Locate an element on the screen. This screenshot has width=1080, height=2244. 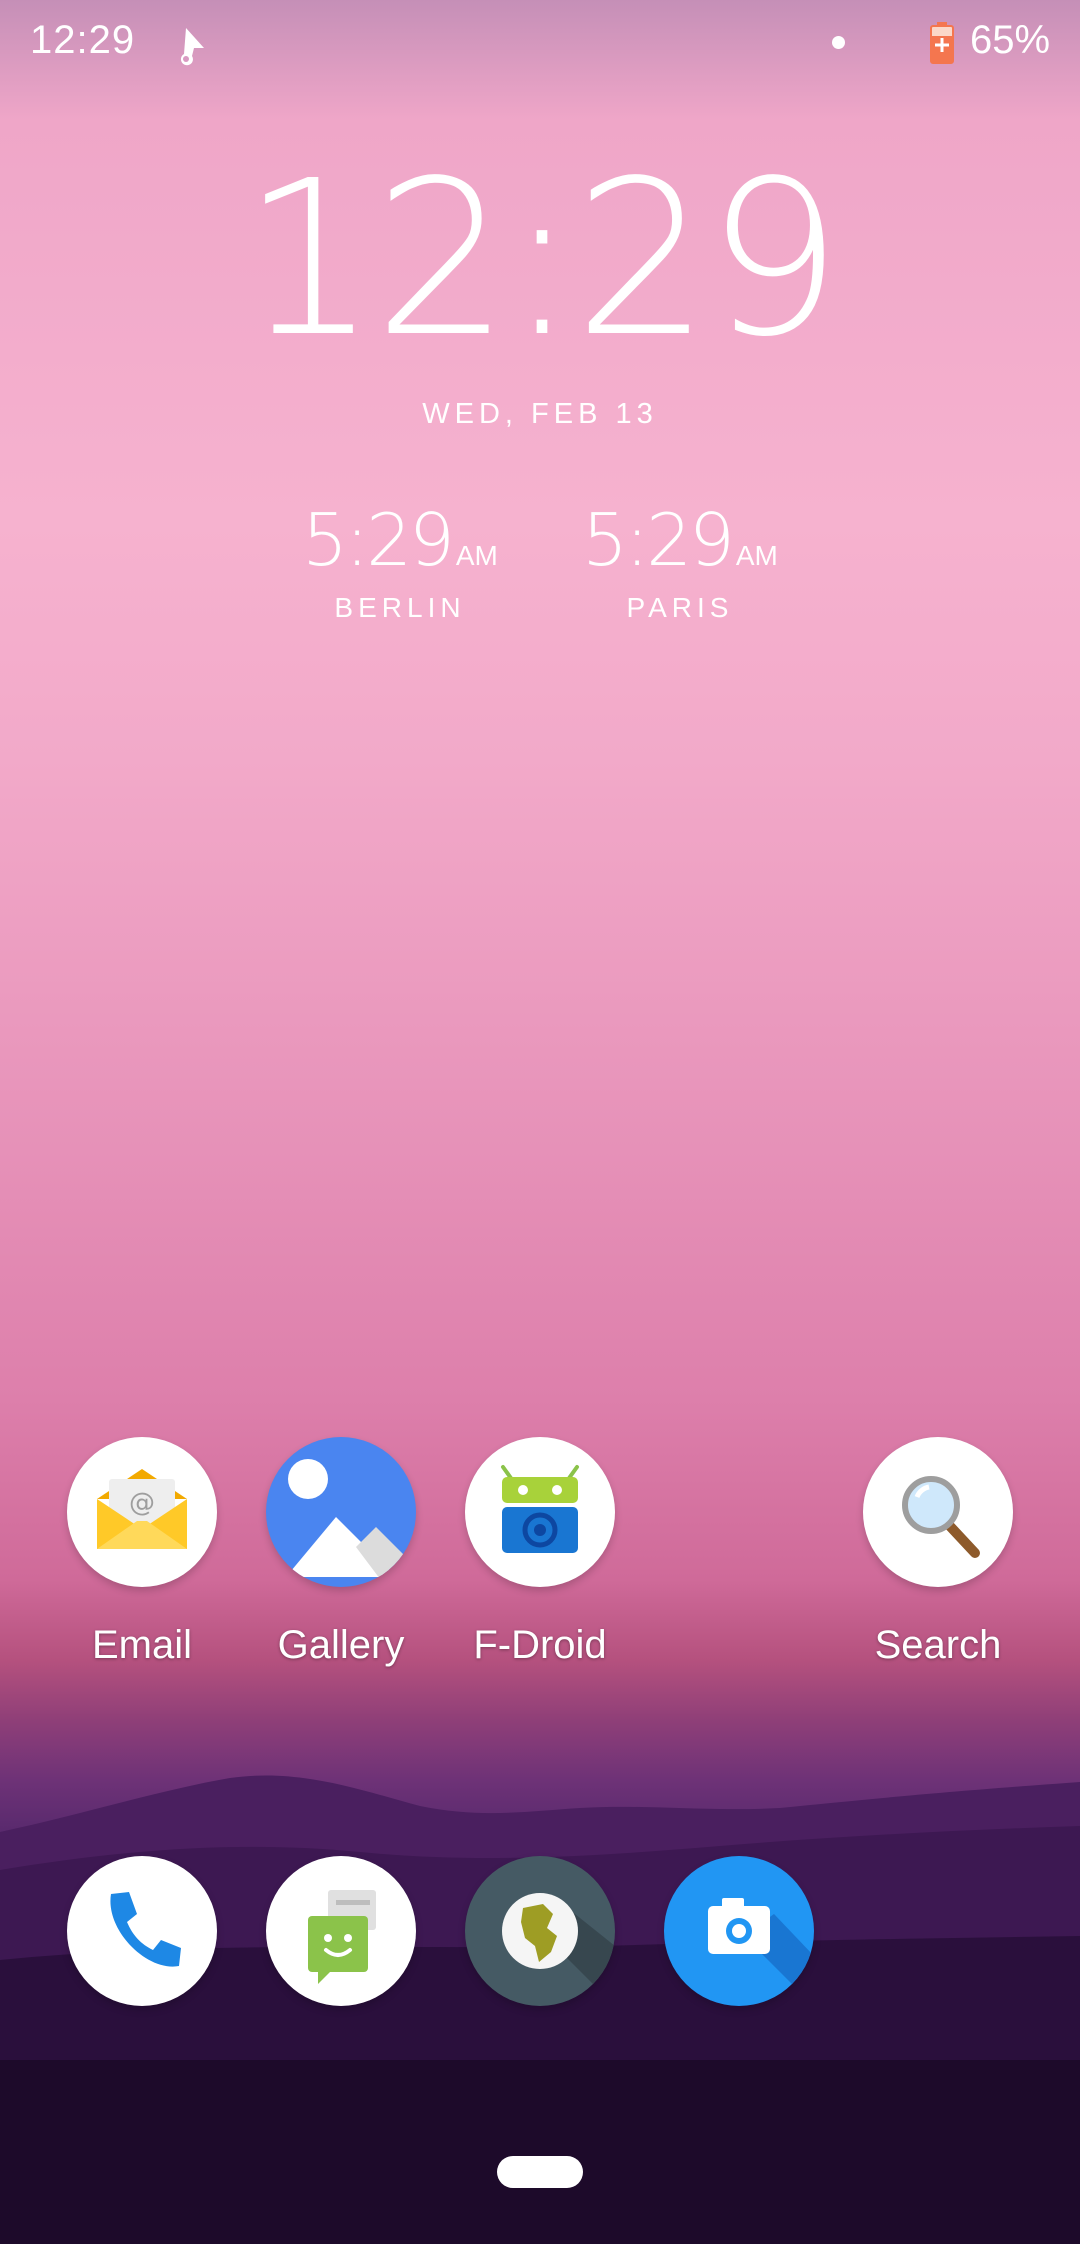
battery-charging-icon is located at coordinates (942, 43).